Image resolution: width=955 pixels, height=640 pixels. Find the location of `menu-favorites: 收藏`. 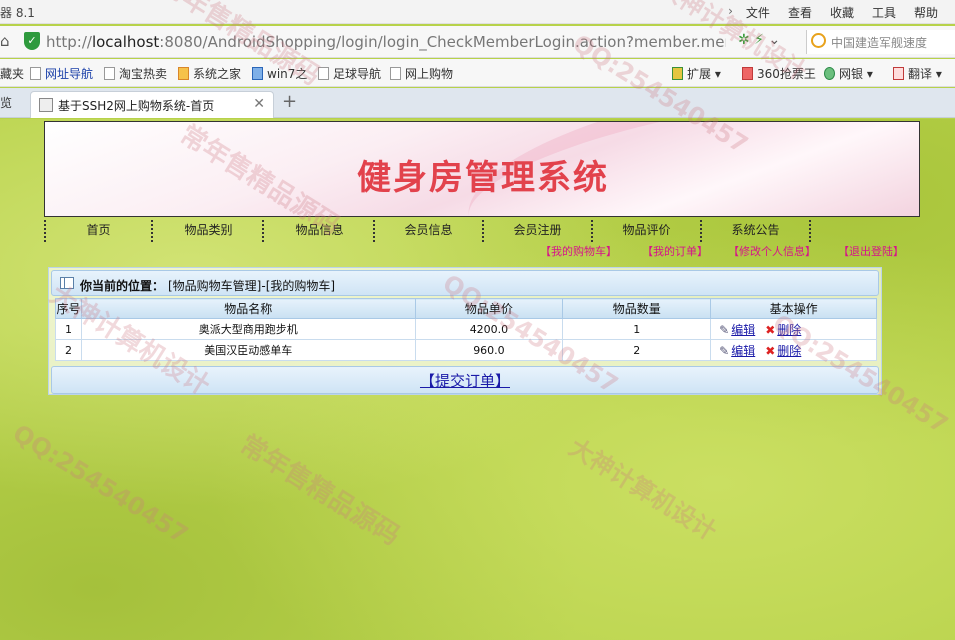

menu-favorites: 收藏 is located at coordinates (842, 12).